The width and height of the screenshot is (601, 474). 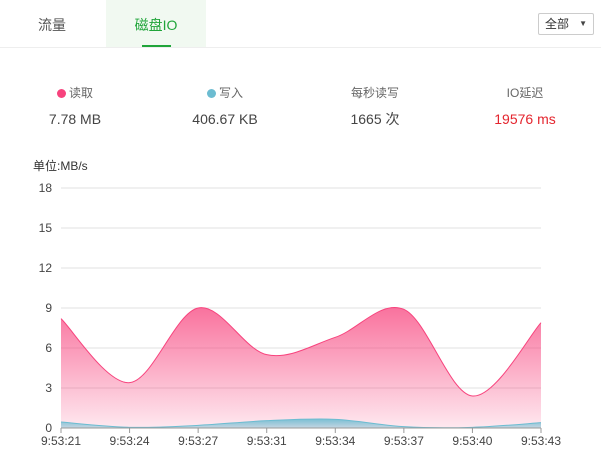 What do you see at coordinates (48, 348) in the screenshot?
I see `y-tick-label: 6` at bounding box center [48, 348].